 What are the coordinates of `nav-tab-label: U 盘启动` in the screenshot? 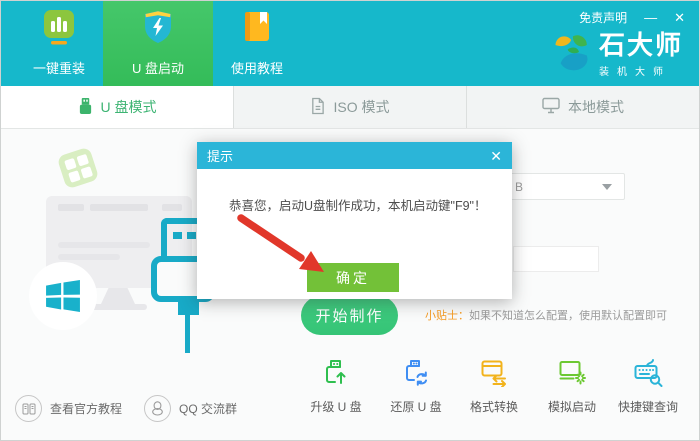 It's located at (157, 68).